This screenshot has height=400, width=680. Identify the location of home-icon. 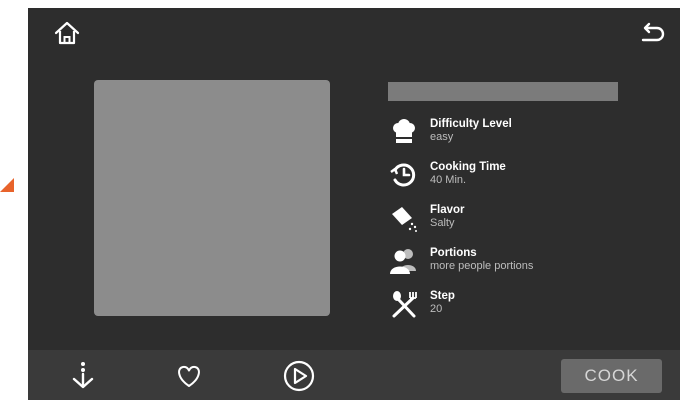
(67, 33).